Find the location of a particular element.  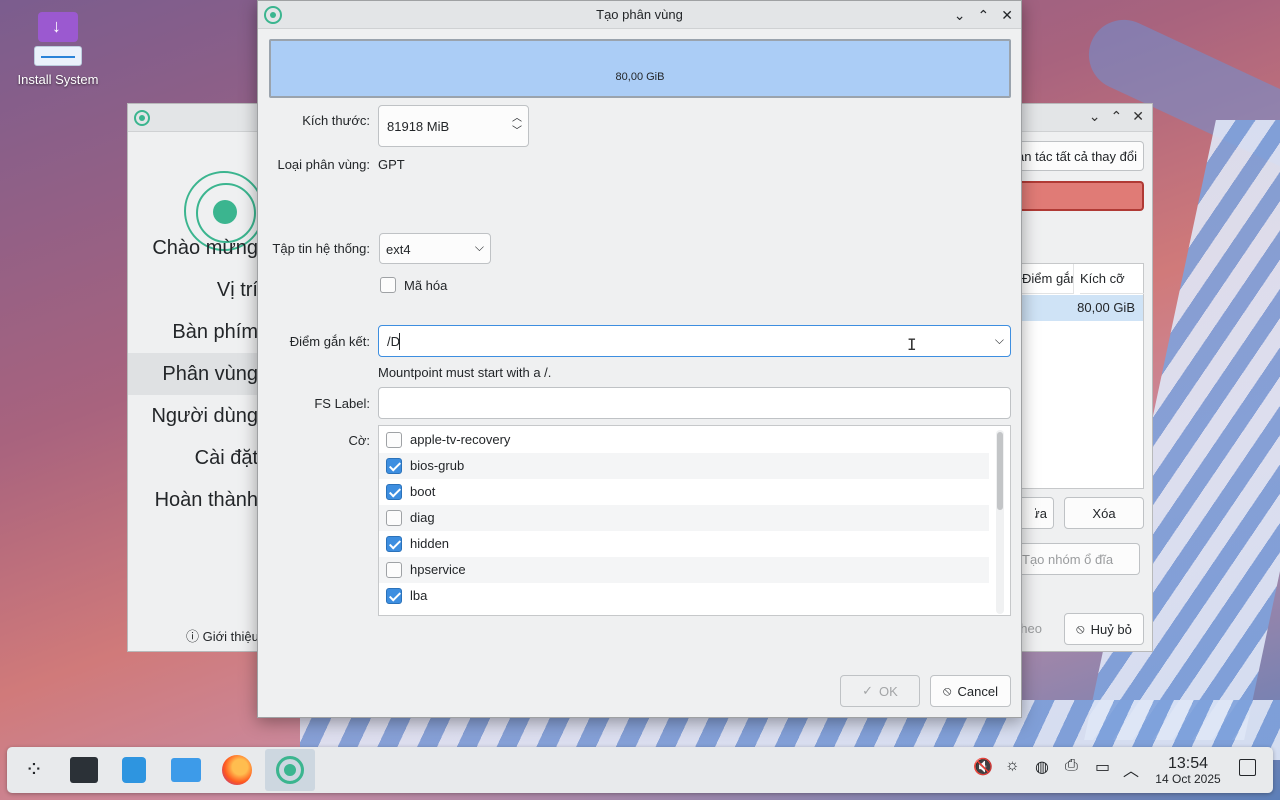

discover-store-icon is located at coordinates (134, 770).